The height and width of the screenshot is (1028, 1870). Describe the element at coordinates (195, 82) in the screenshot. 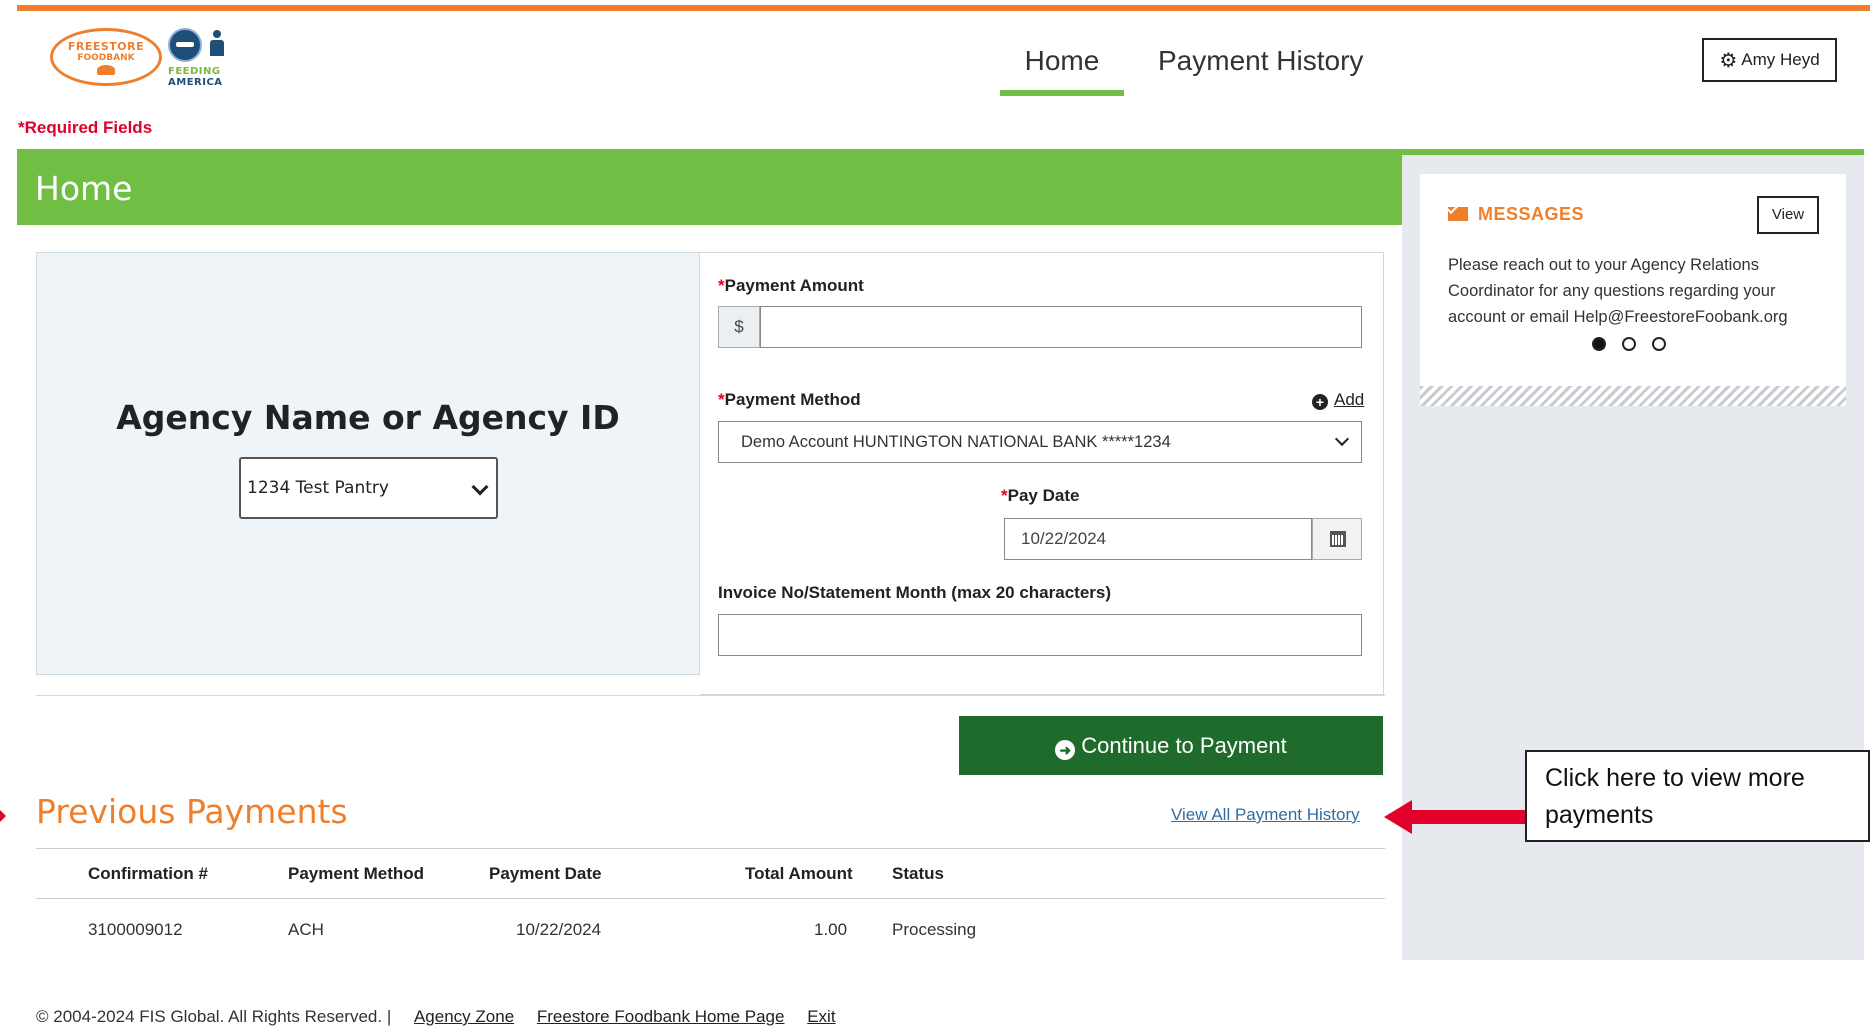

I see `partner-logo-line-2: AMERICA` at that location.